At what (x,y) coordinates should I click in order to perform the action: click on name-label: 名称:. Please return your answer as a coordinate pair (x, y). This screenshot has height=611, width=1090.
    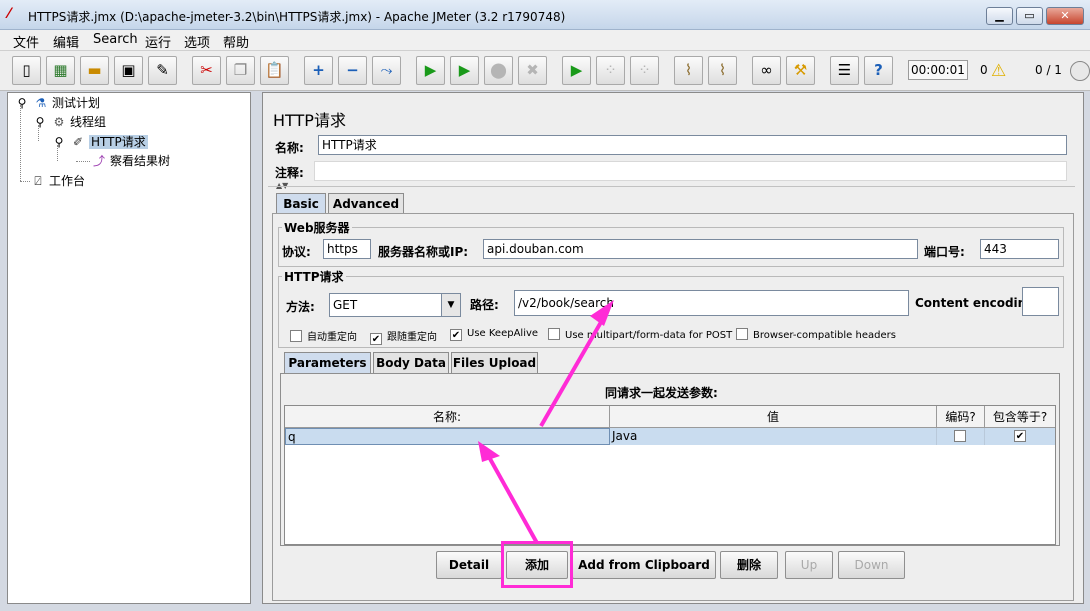
    Looking at the image, I should click on (289, 148).